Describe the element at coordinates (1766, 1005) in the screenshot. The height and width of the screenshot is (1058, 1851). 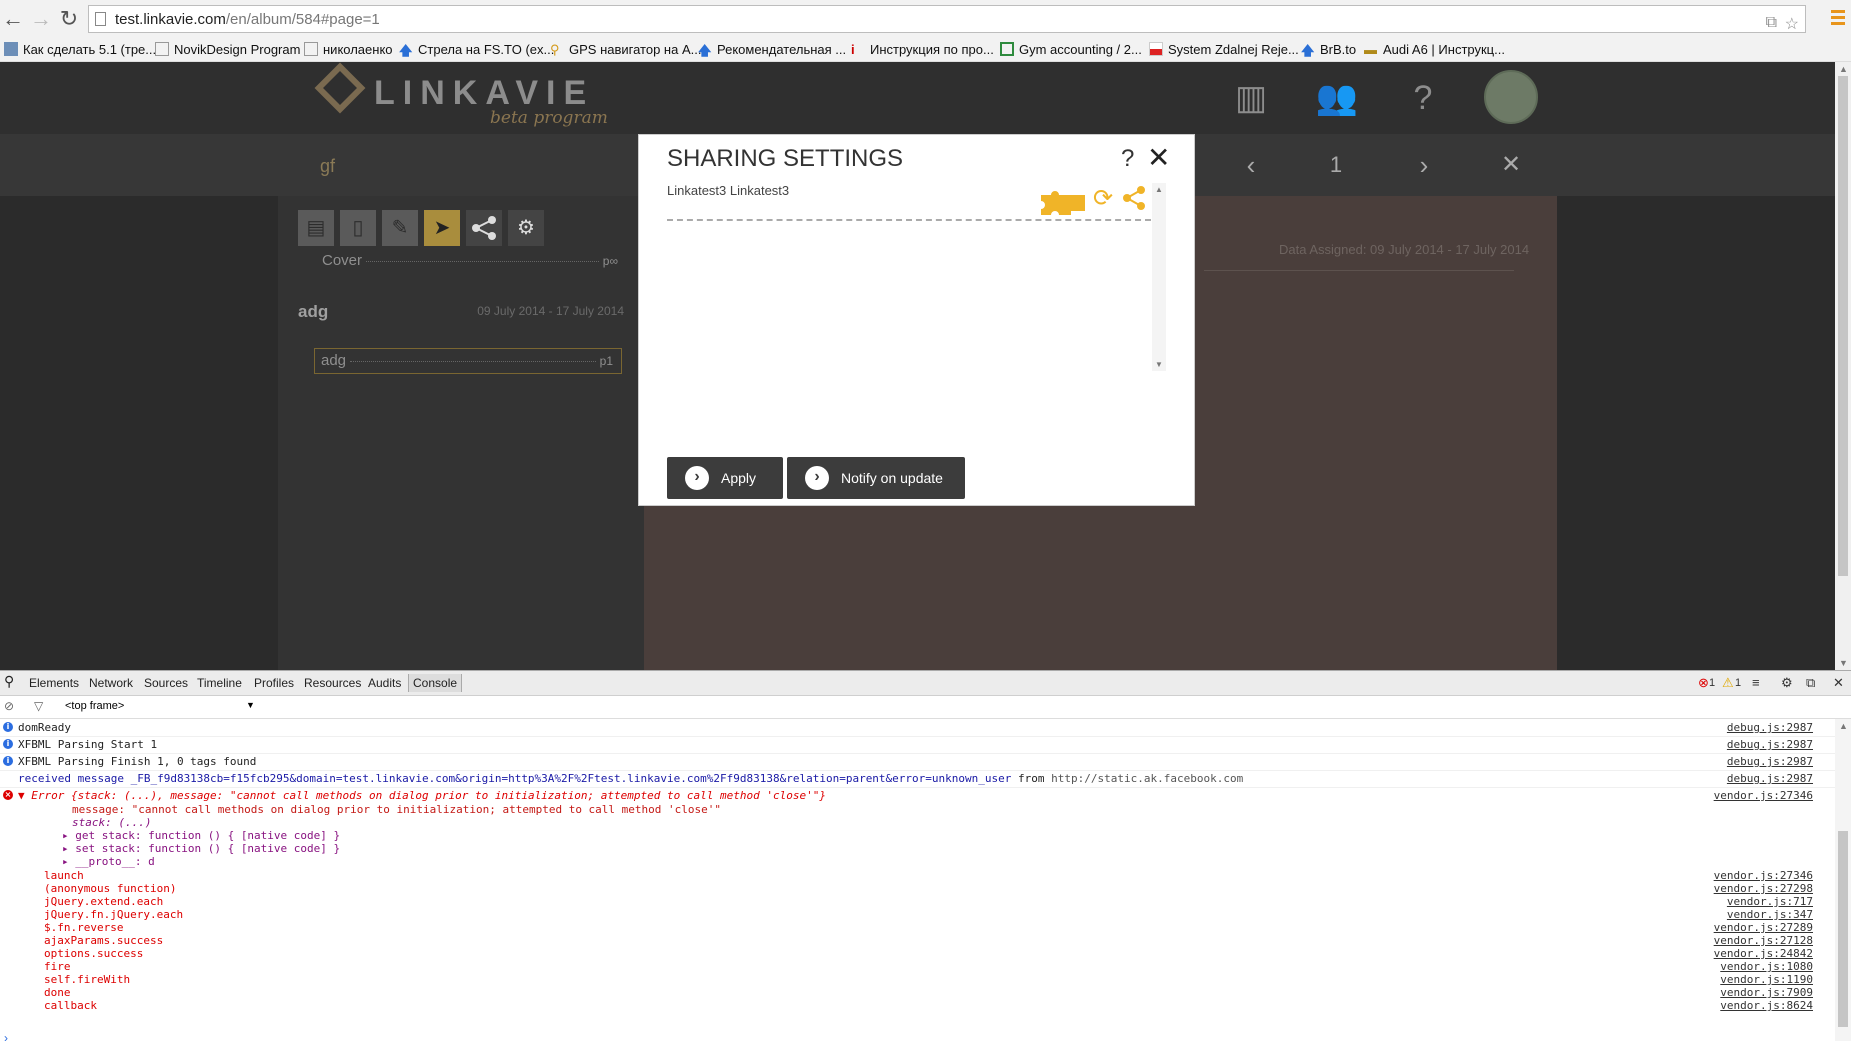
I see `trace-source-link: vendor.js:8624` at that location.